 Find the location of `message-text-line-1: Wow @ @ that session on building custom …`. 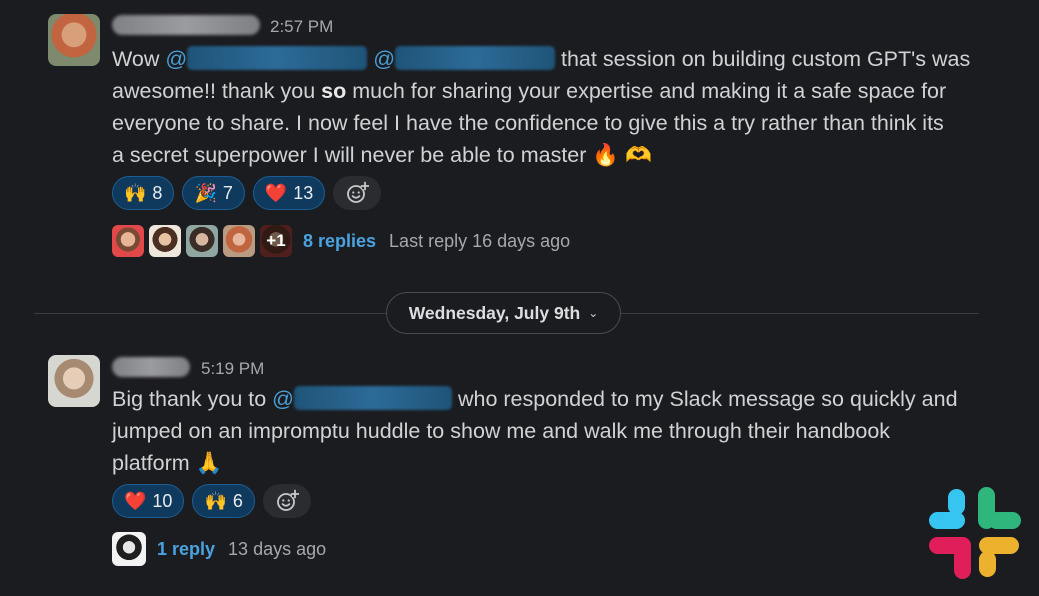

message-text-line-1: Wow @ @ that session on building custom … is located at coordinates (541, 59).